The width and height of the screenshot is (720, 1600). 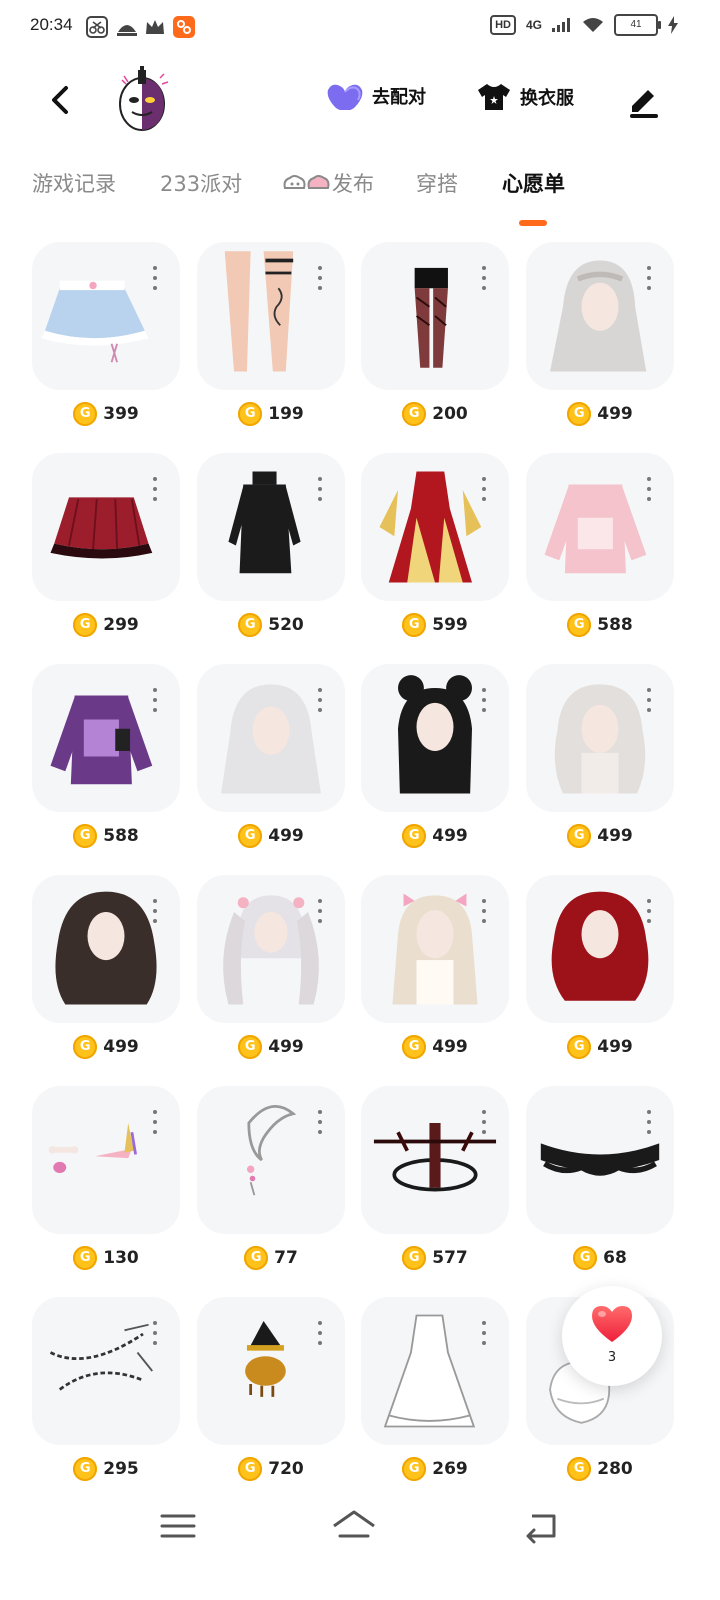 I want to click on blonde-twin-tails-image, so click(x=435, y=949).